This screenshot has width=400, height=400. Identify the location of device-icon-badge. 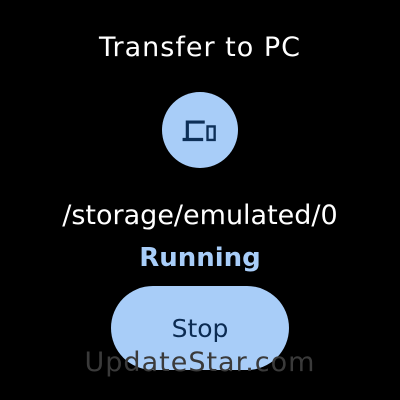
(200, 130).